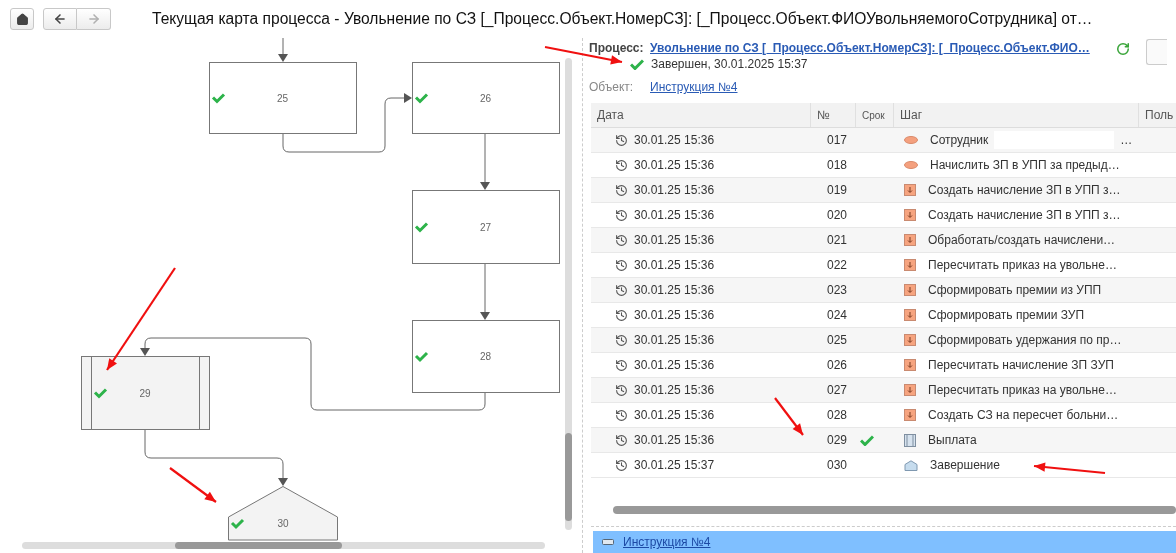 This screenshot has width=1176, height=553. Describe the element at coordinates (1016, 115) in the screenshot. I see `column-header: Шаг` at that location.